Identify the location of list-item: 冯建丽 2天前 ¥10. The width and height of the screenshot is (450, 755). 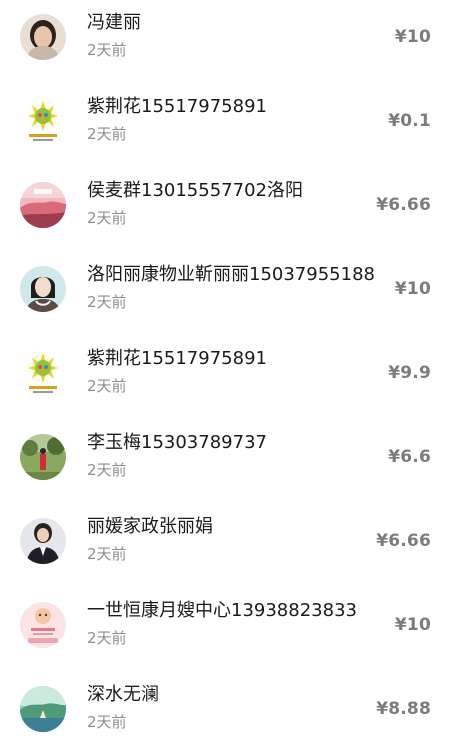
(225, 42).